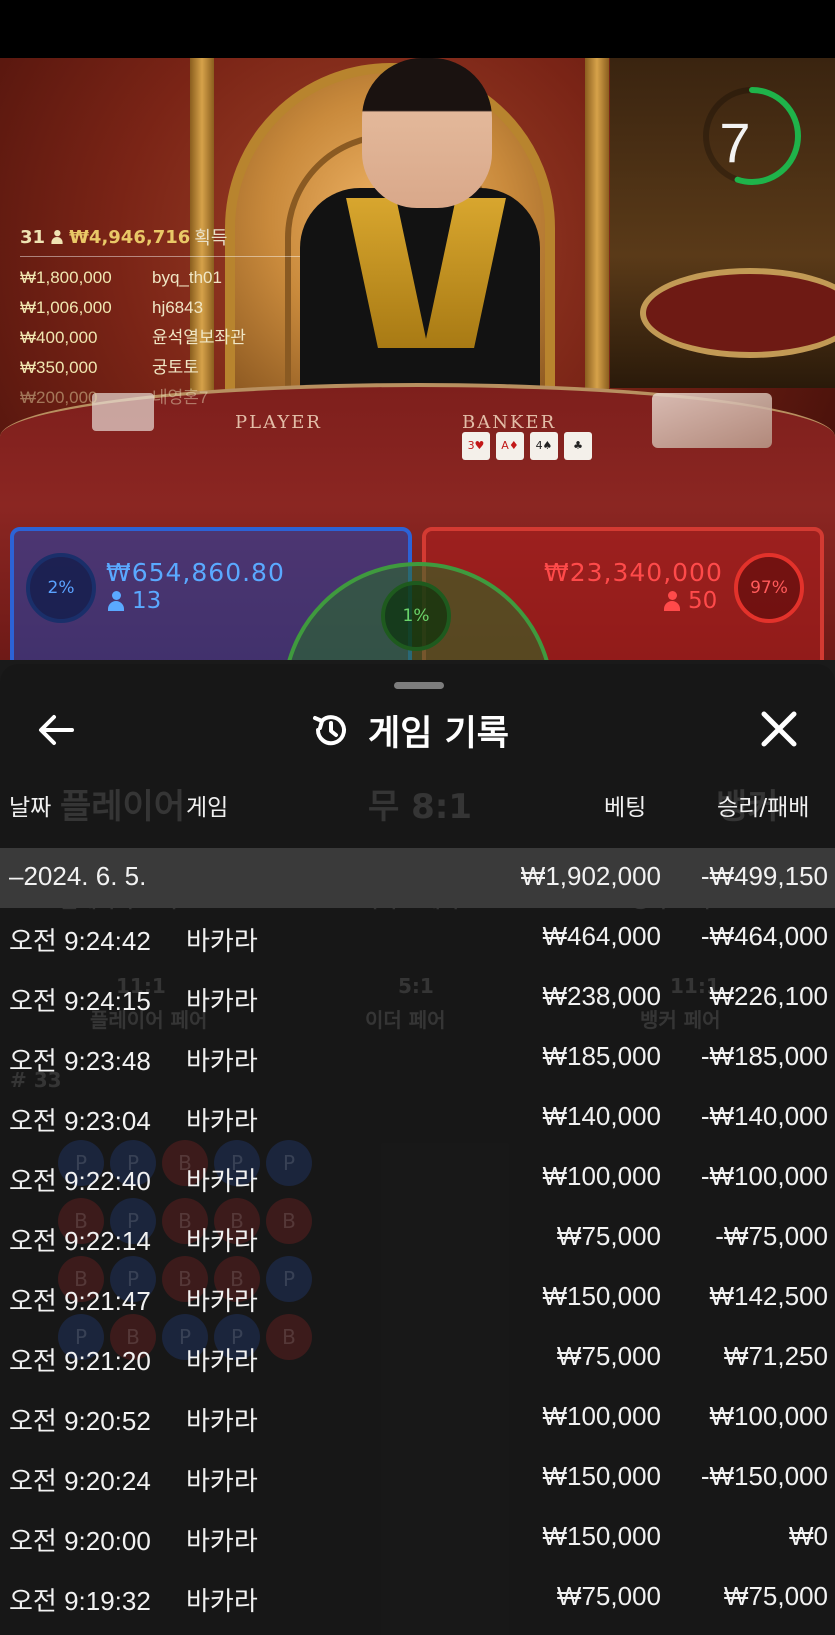 This screenshot has width=835, height=1635. I want to click on history-row: 오전 9:20:24 바카라 ₩150,000 -₩150,000, so click(417, 1478).